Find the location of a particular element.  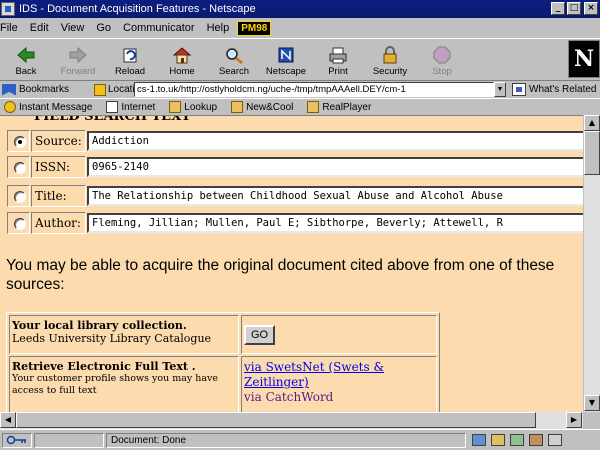

instant-message-icon is located at coordinates (10, 107).